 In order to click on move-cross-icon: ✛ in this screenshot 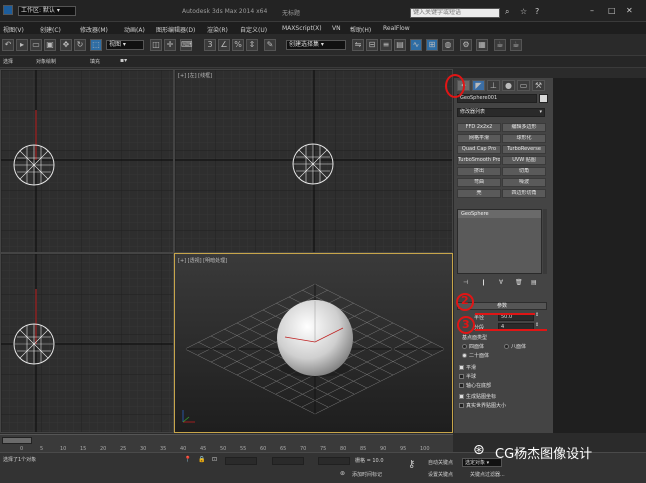, I will do `click(170, 45)`.